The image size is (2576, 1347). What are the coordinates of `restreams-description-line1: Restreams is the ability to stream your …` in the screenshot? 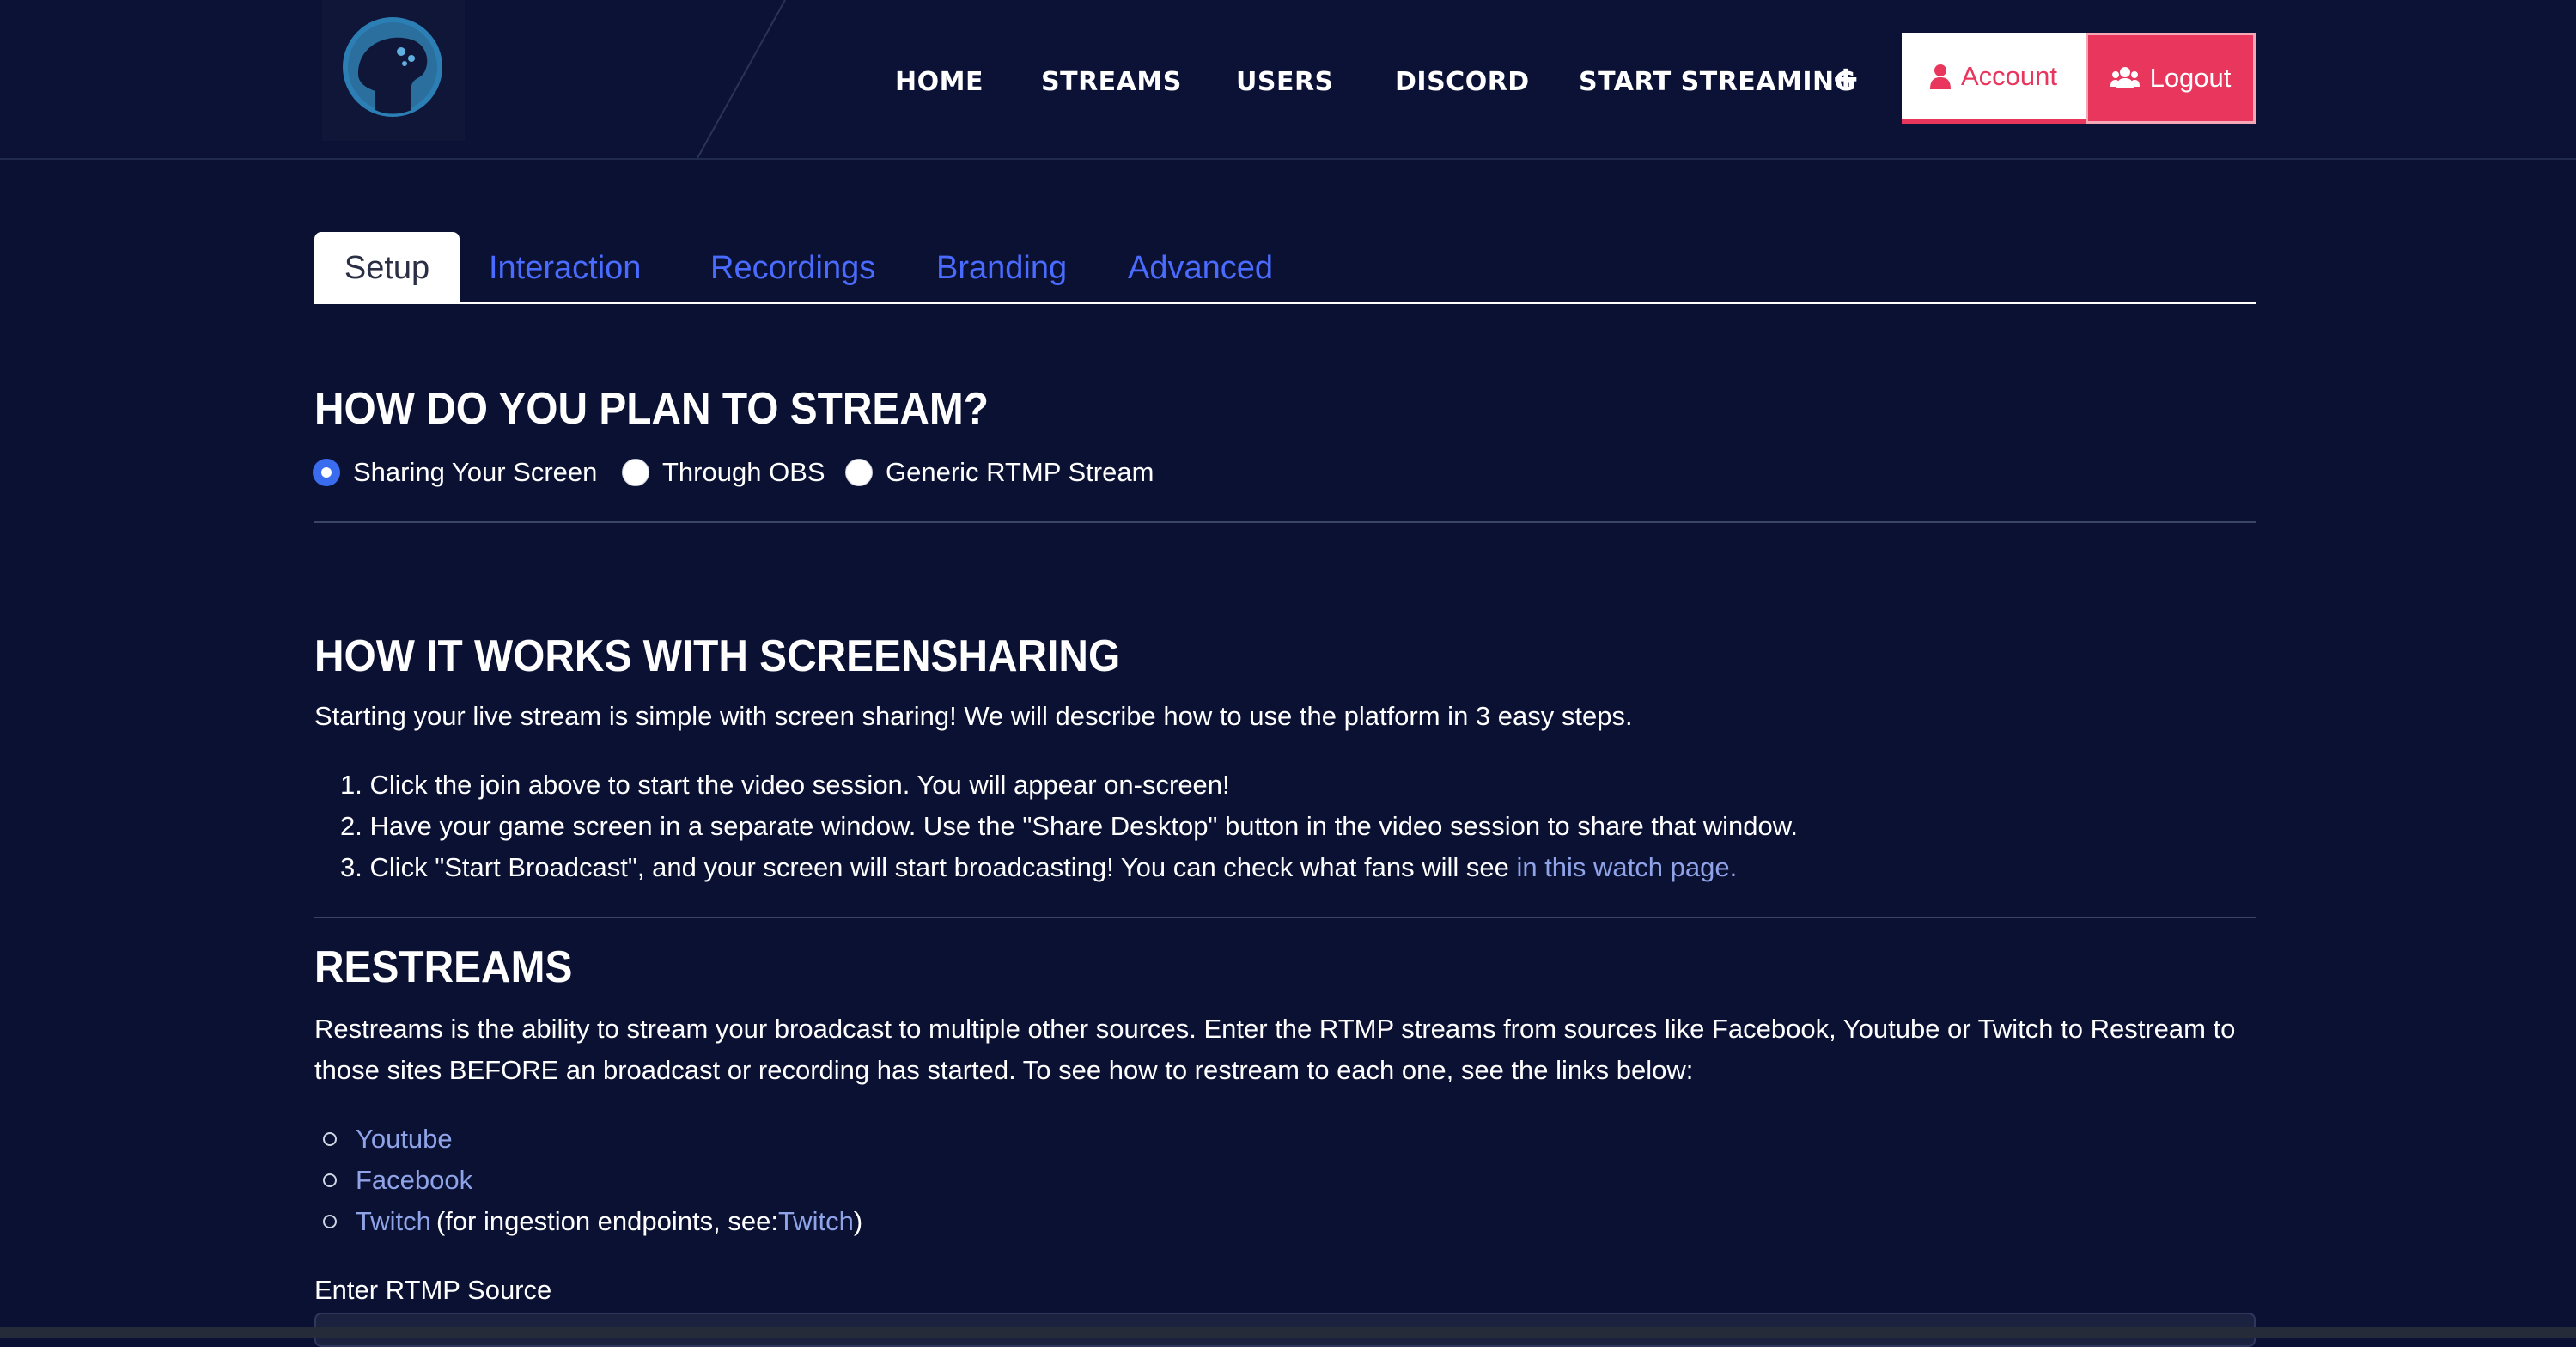 It's located at (1275, 1029).